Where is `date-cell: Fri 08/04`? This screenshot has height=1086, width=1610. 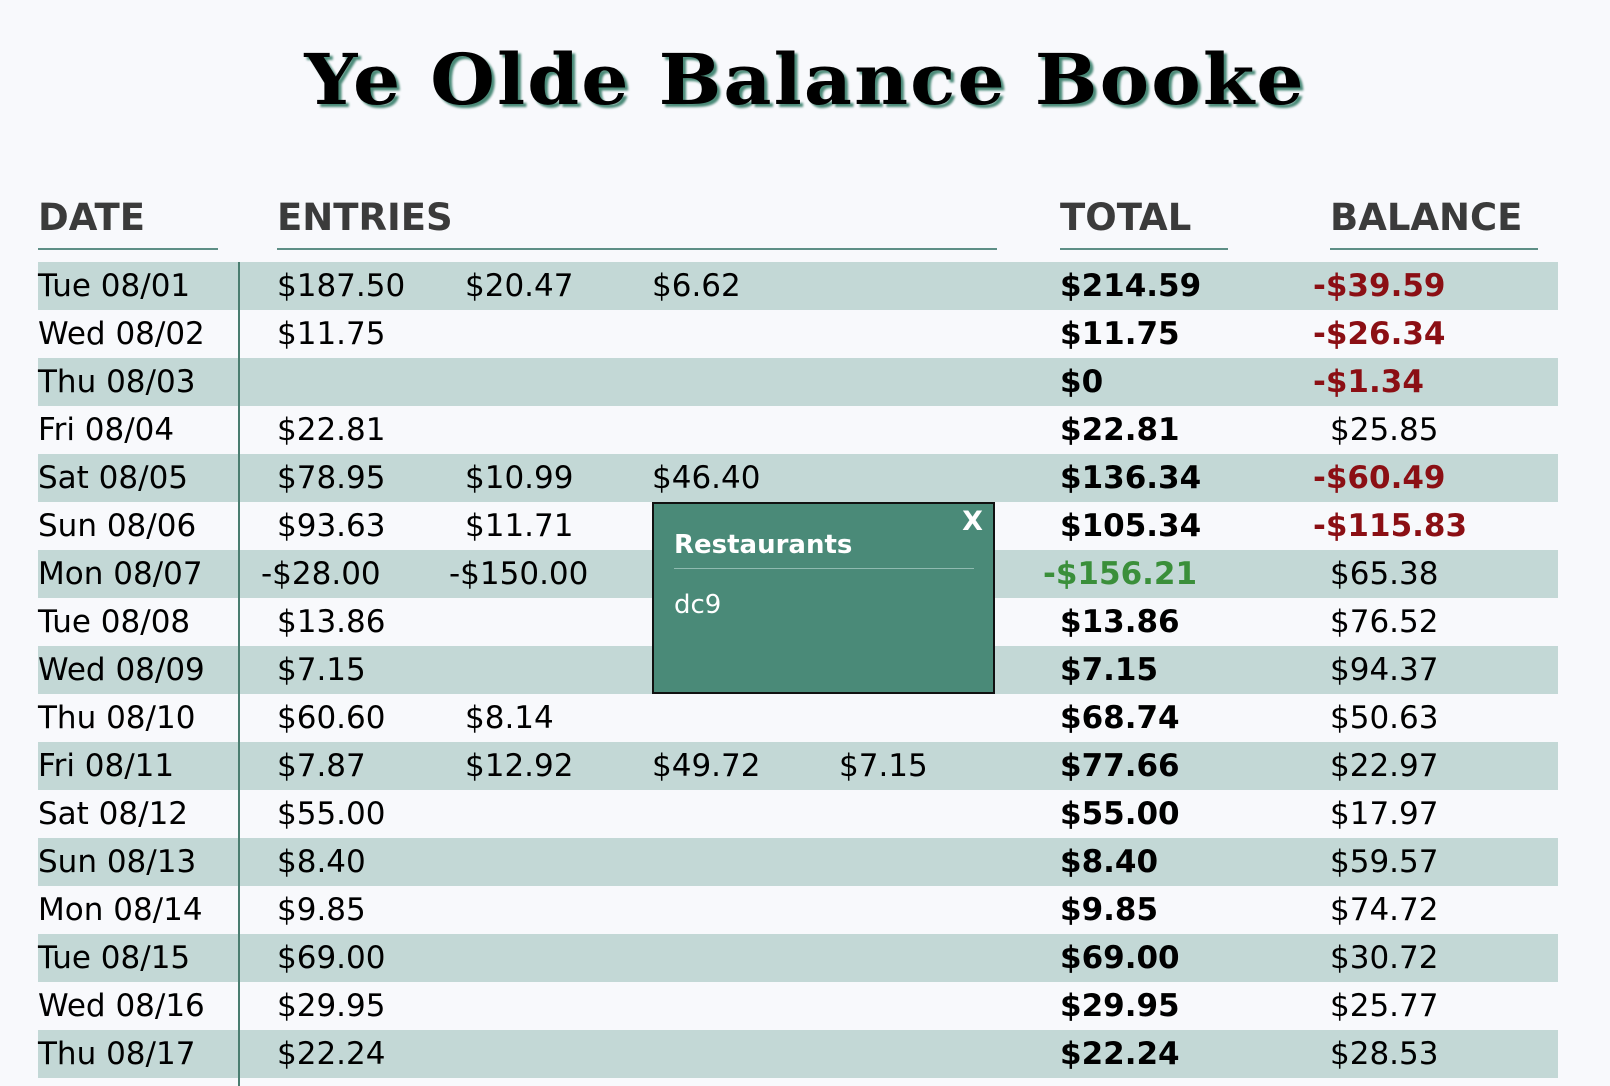
date-cell: Fri 08/04 is located at coordinates (106, 430).